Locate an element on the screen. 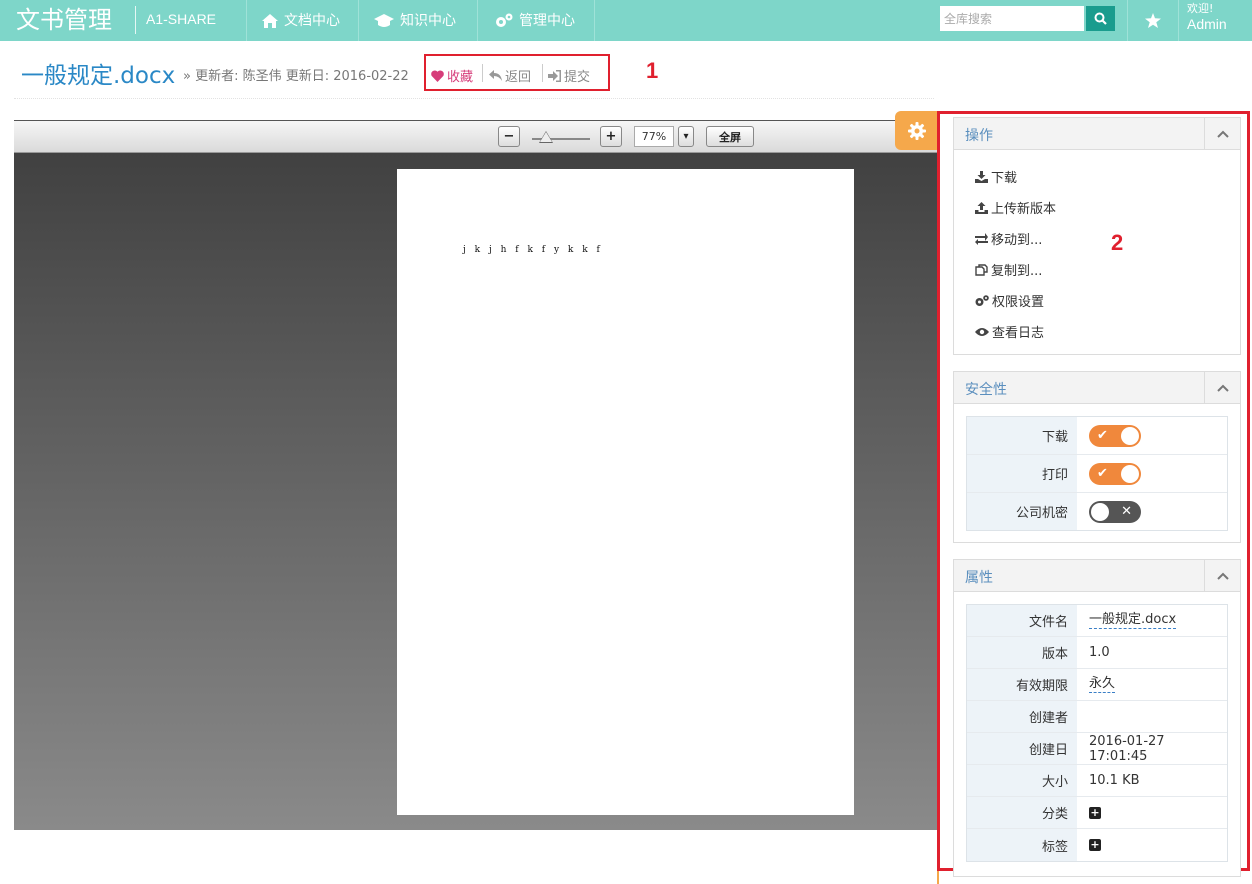 Image resolution: width=1252 pixels, height=884 pixels. action-divider is located at coordinates (542, 73).